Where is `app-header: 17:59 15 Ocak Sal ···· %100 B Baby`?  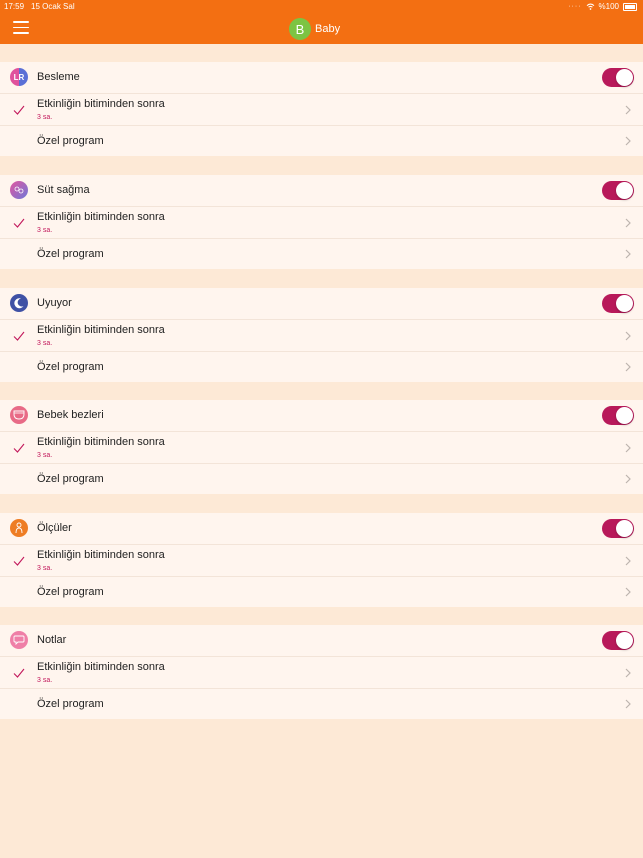
app-header: 17:59 15 Ocak Sal ···· %100 B Baby is located at coordinates (321, 22).